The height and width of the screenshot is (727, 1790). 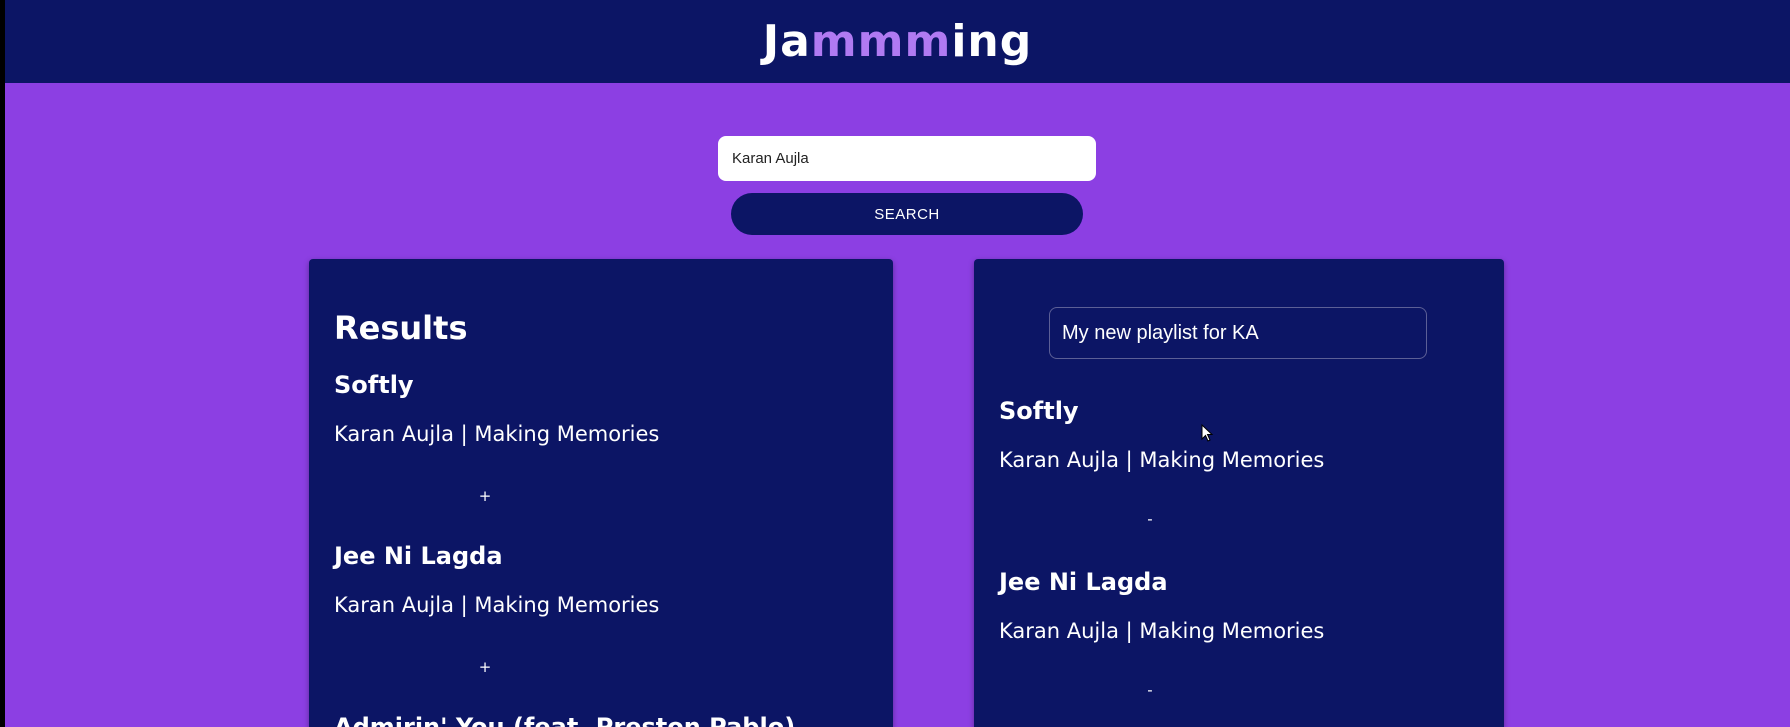 I want to click on logo-suffix: ing, so click(x=992, y=41).